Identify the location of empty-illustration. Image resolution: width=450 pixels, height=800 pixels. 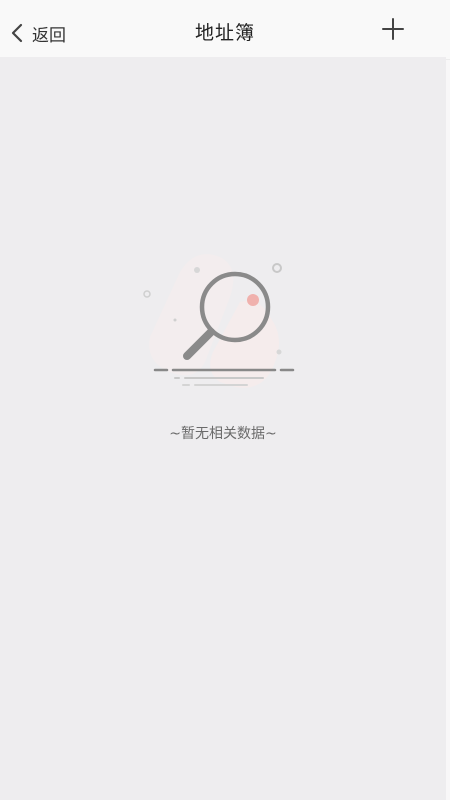
(225, 319).